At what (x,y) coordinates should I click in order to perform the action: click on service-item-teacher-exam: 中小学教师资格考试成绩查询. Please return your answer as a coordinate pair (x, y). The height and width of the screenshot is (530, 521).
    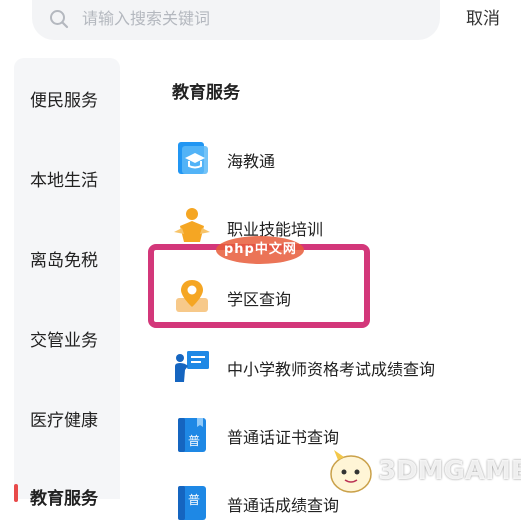
    Looking at the image, I should click on (332, 370).